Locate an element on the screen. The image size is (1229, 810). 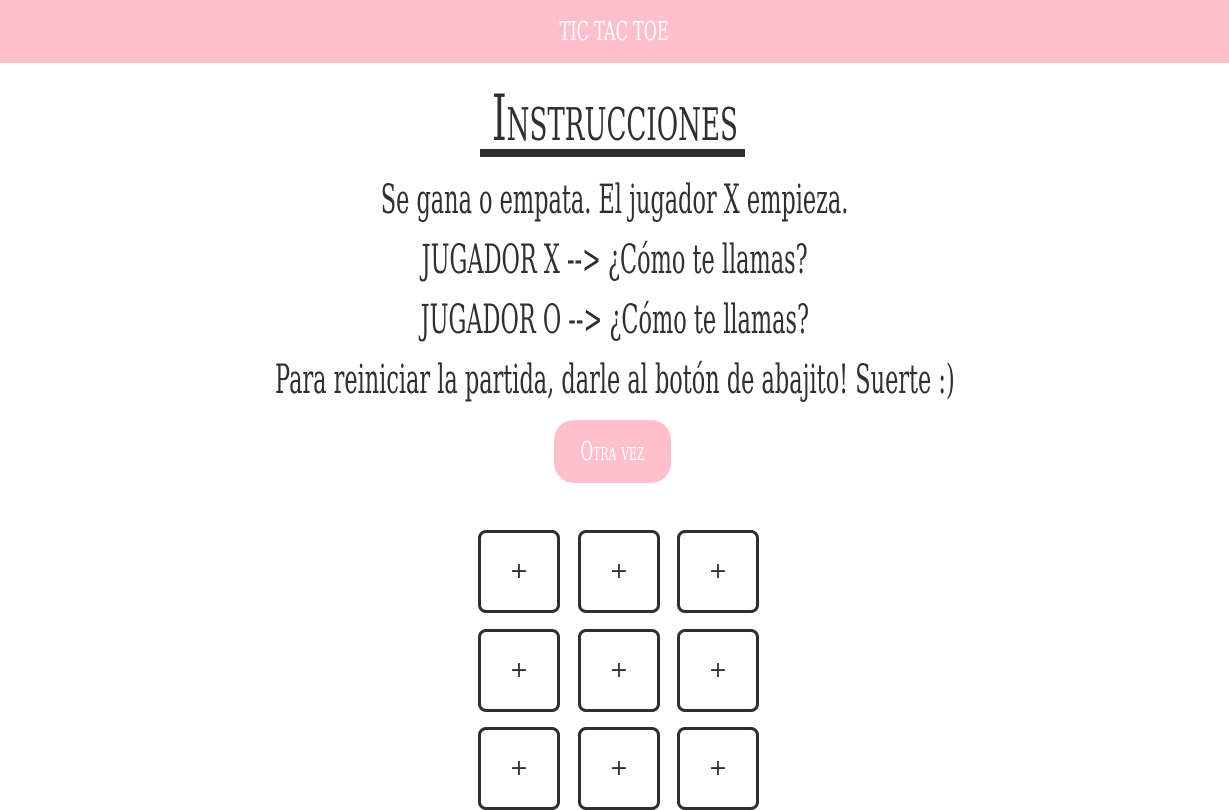
top-bar: TIC TAC TOE is located at coordinates (614, 31).